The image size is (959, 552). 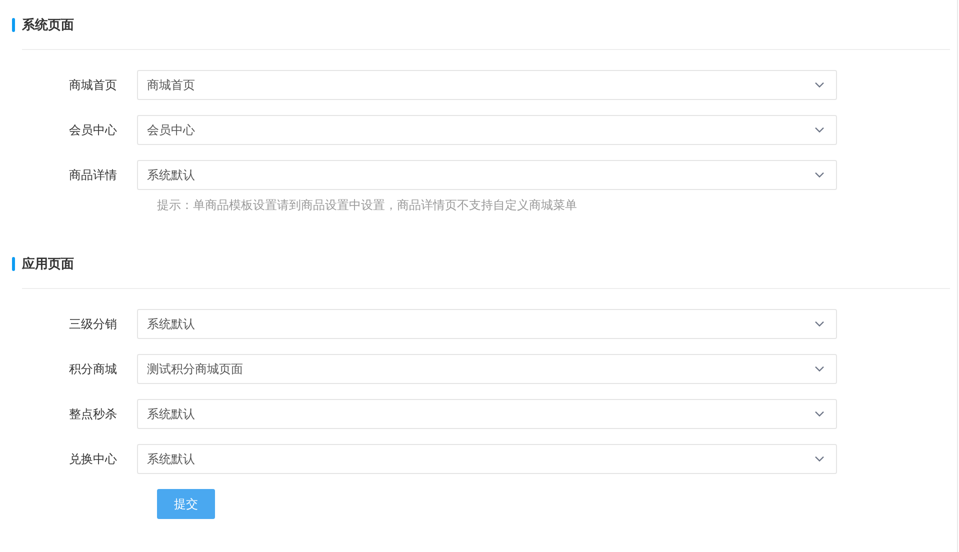 What do you see at coordinates (48, 25) in the screenshot?
I see `section-title: 系统页面` at bounding box center [48, 25].